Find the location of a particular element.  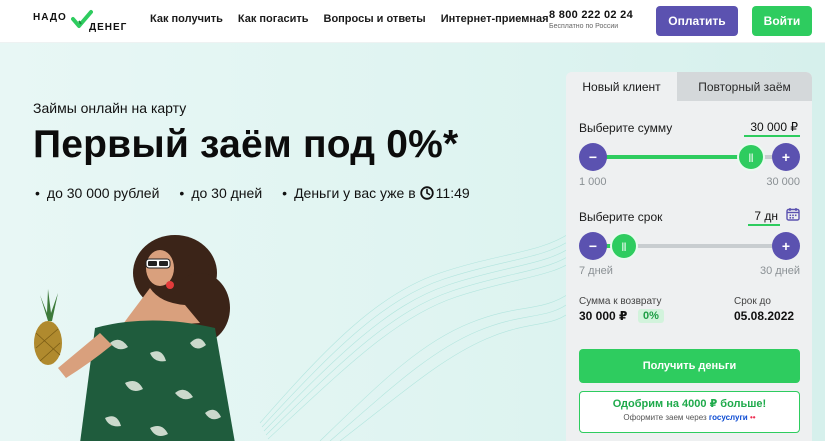

phone-number: 8 800 222 02 24 is located at coordinates (591, 15).